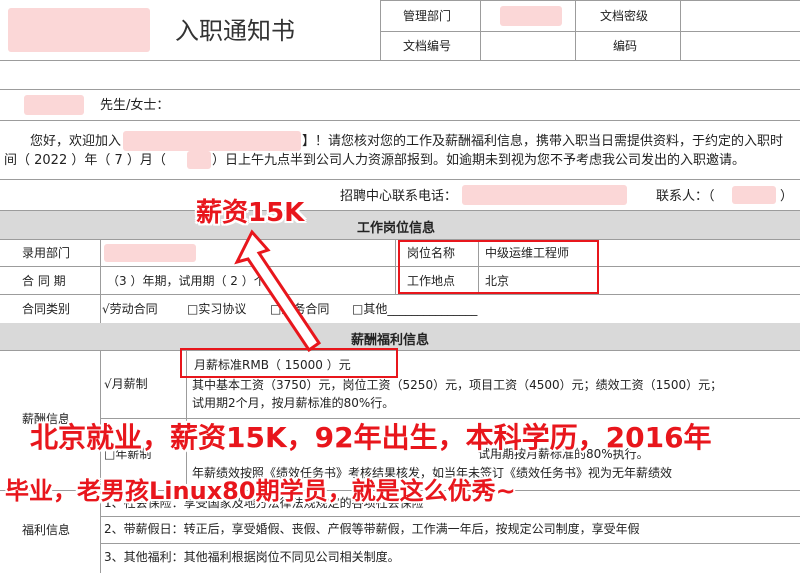 The image size is (800, 573). I want to click on summary-annotation-line2: 毕业，老男孩Linux80期学员，就是这么优秀~, so click(260, 491).